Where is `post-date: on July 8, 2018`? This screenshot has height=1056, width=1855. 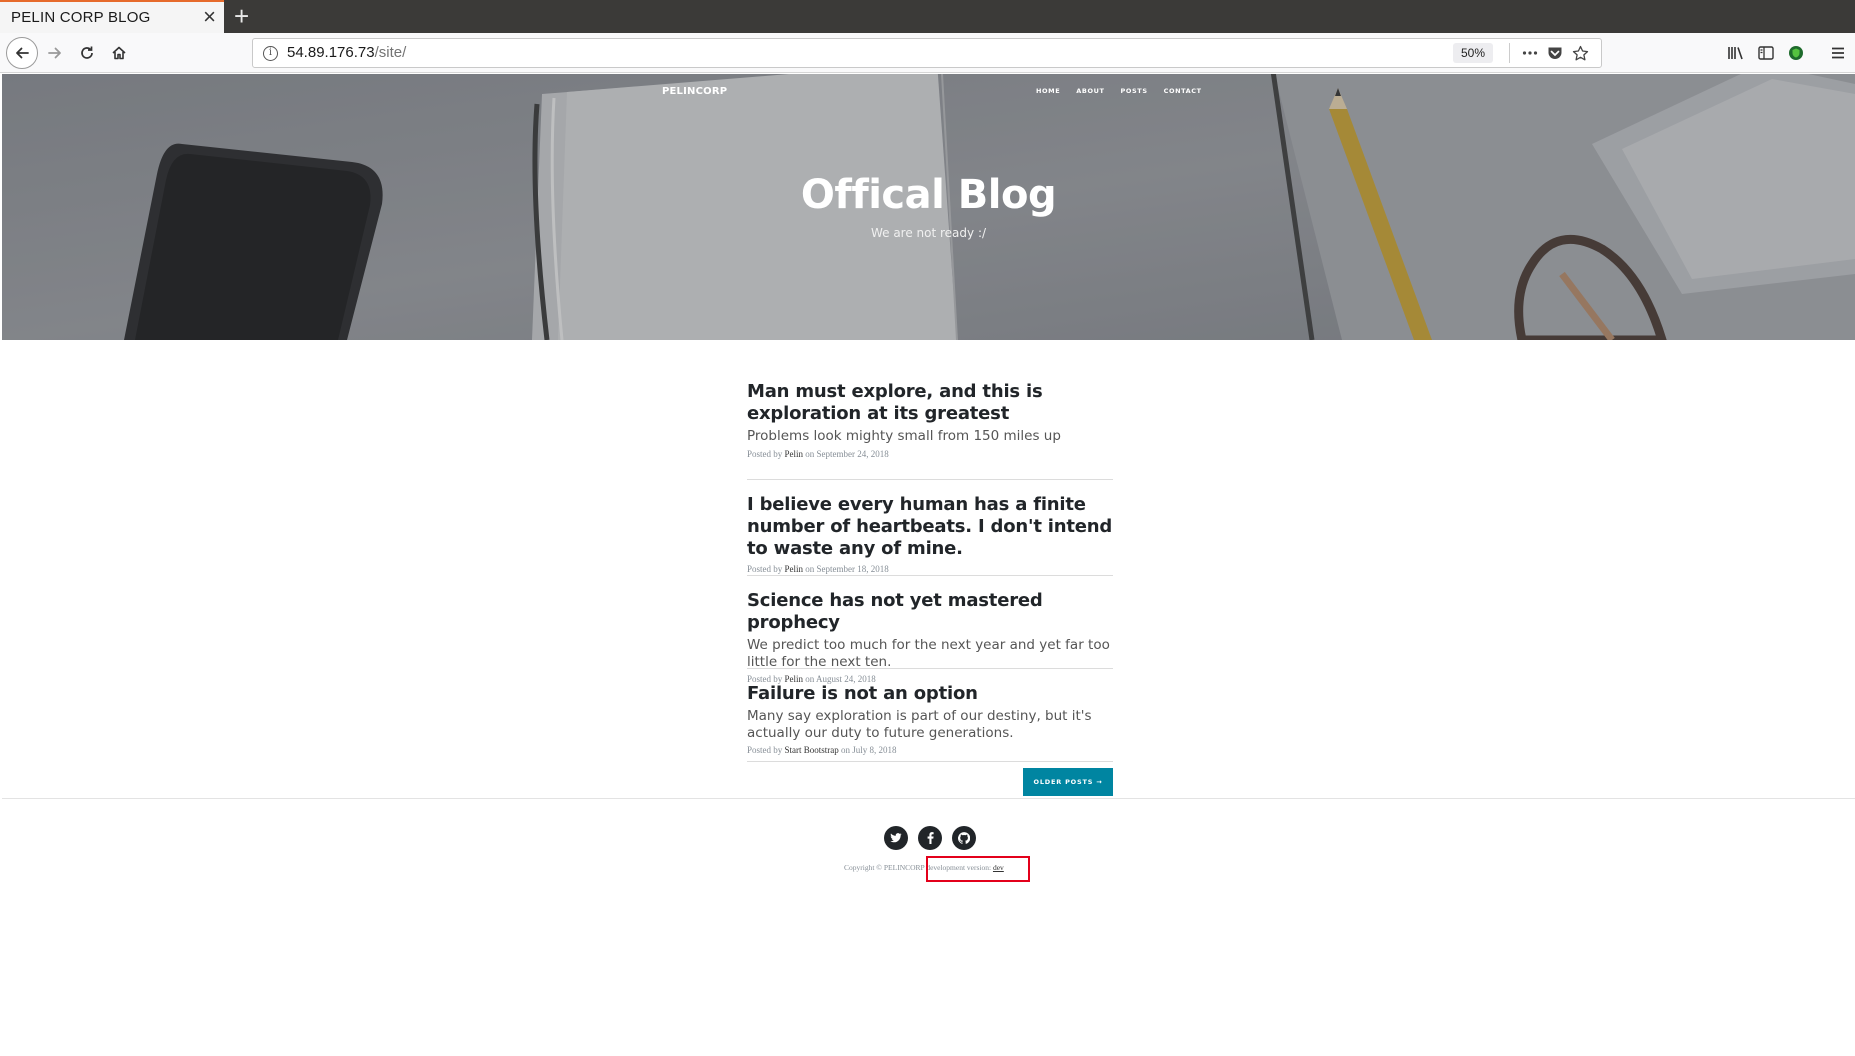 post-date: on July 8, 2018 is located at coordinates (869, 750).